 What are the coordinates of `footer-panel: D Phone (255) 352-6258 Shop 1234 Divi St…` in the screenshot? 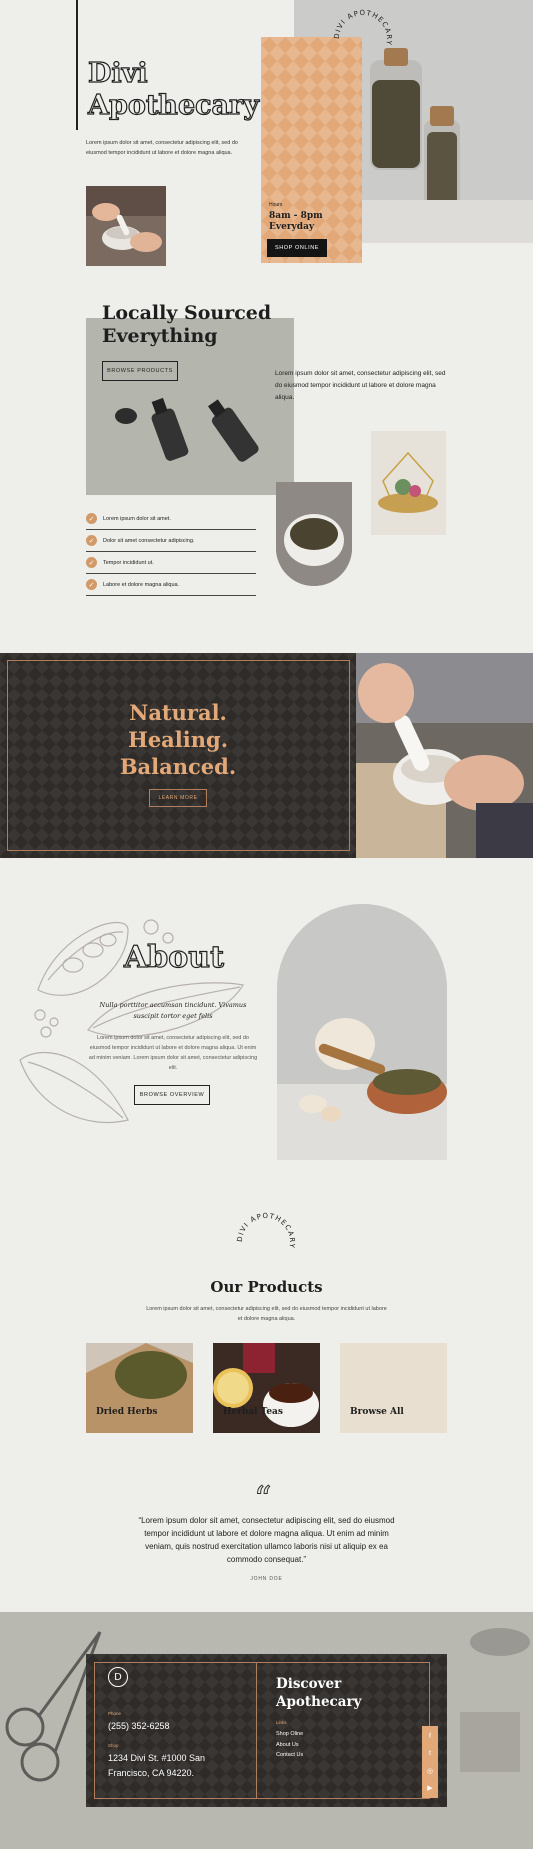 It's located at (266, 1730).